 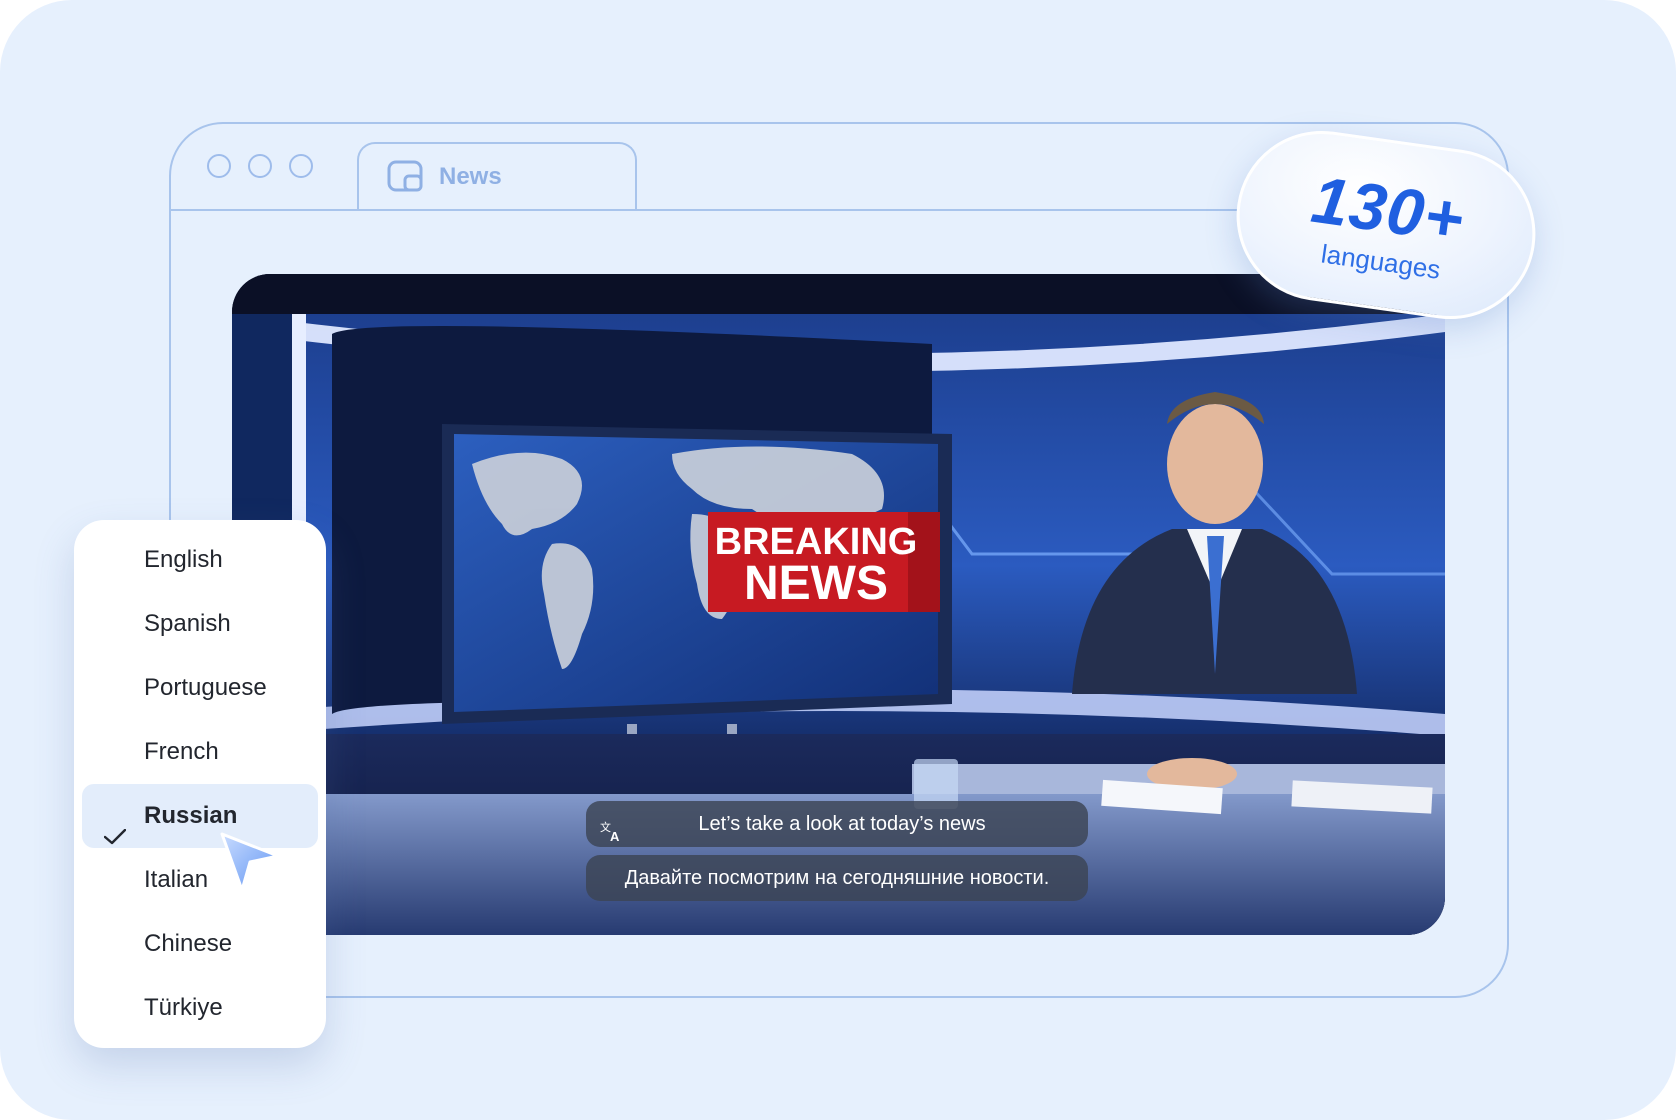 I want to click on checkmark-icon, so click(x=115, y=825).